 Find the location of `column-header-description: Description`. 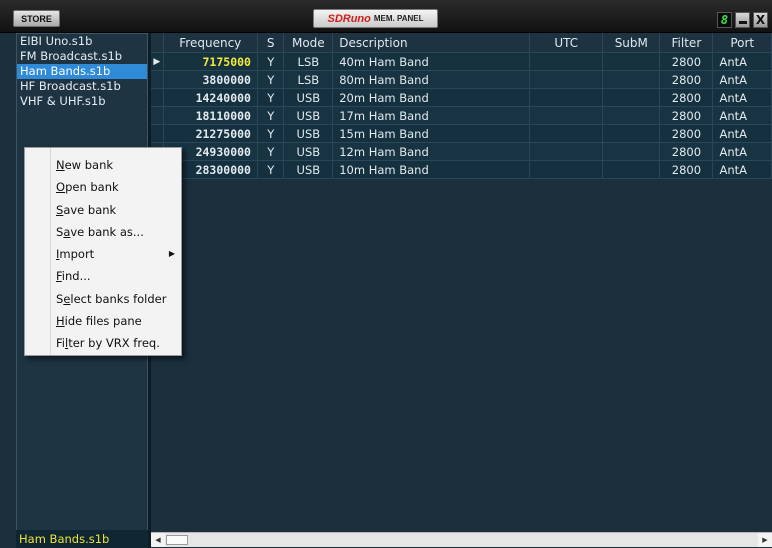

column-header-description: Description is located at coordinates (431, 43).